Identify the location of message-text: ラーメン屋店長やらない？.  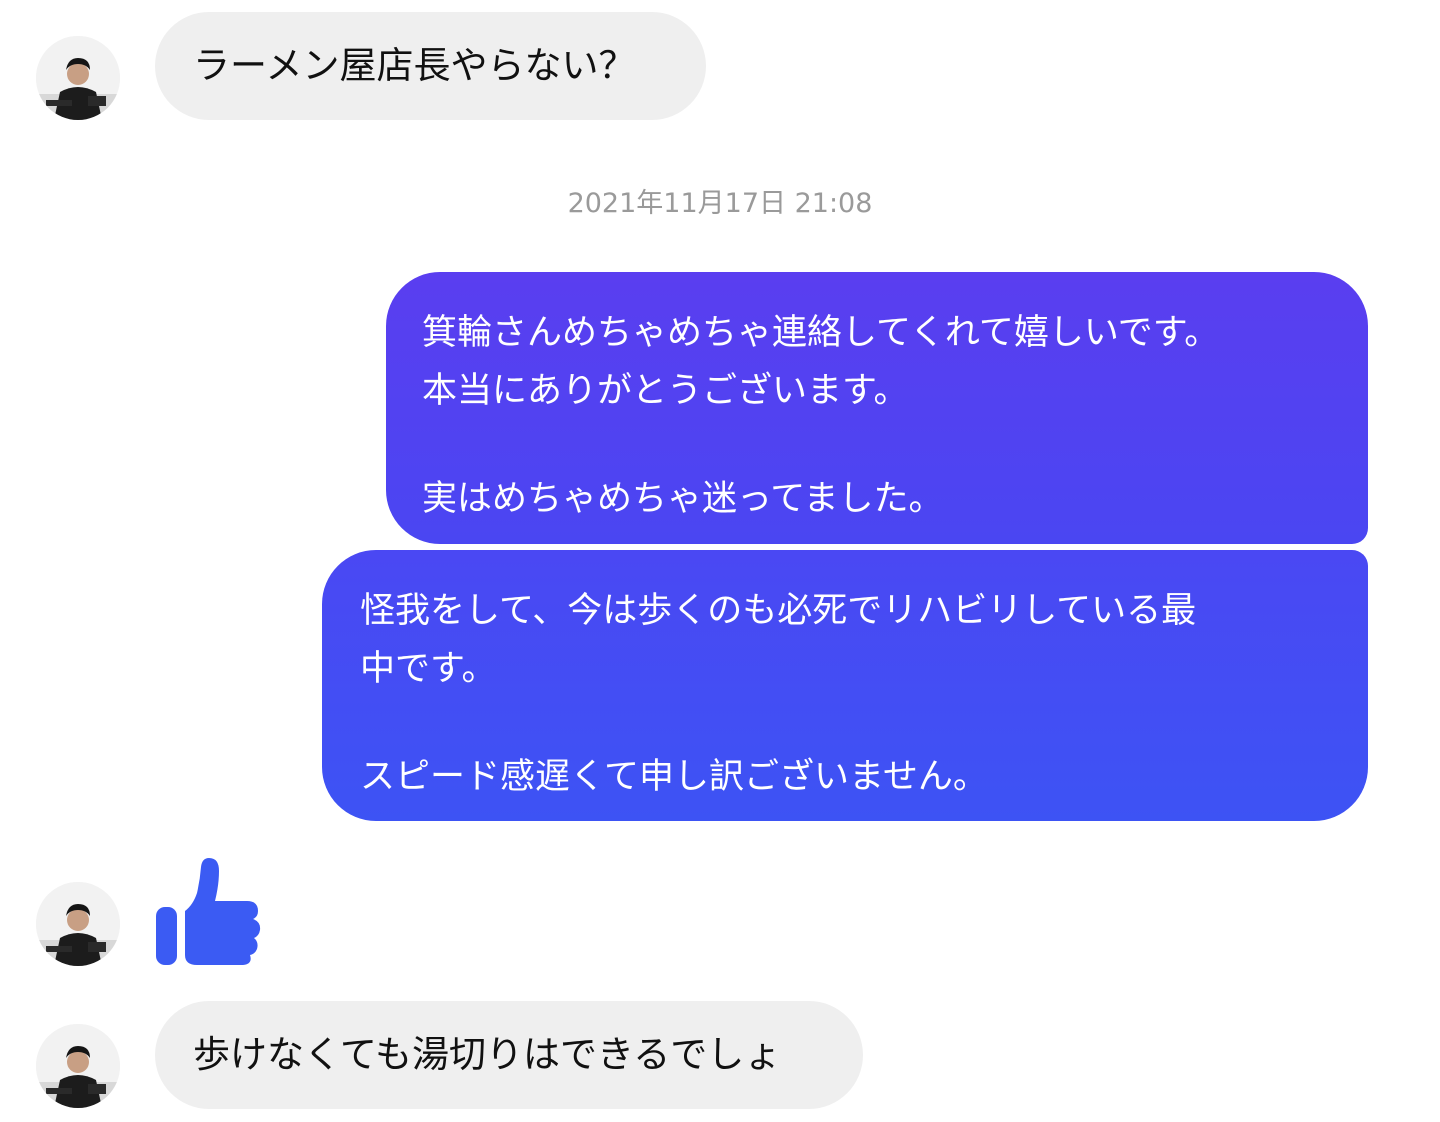
(414, 65).